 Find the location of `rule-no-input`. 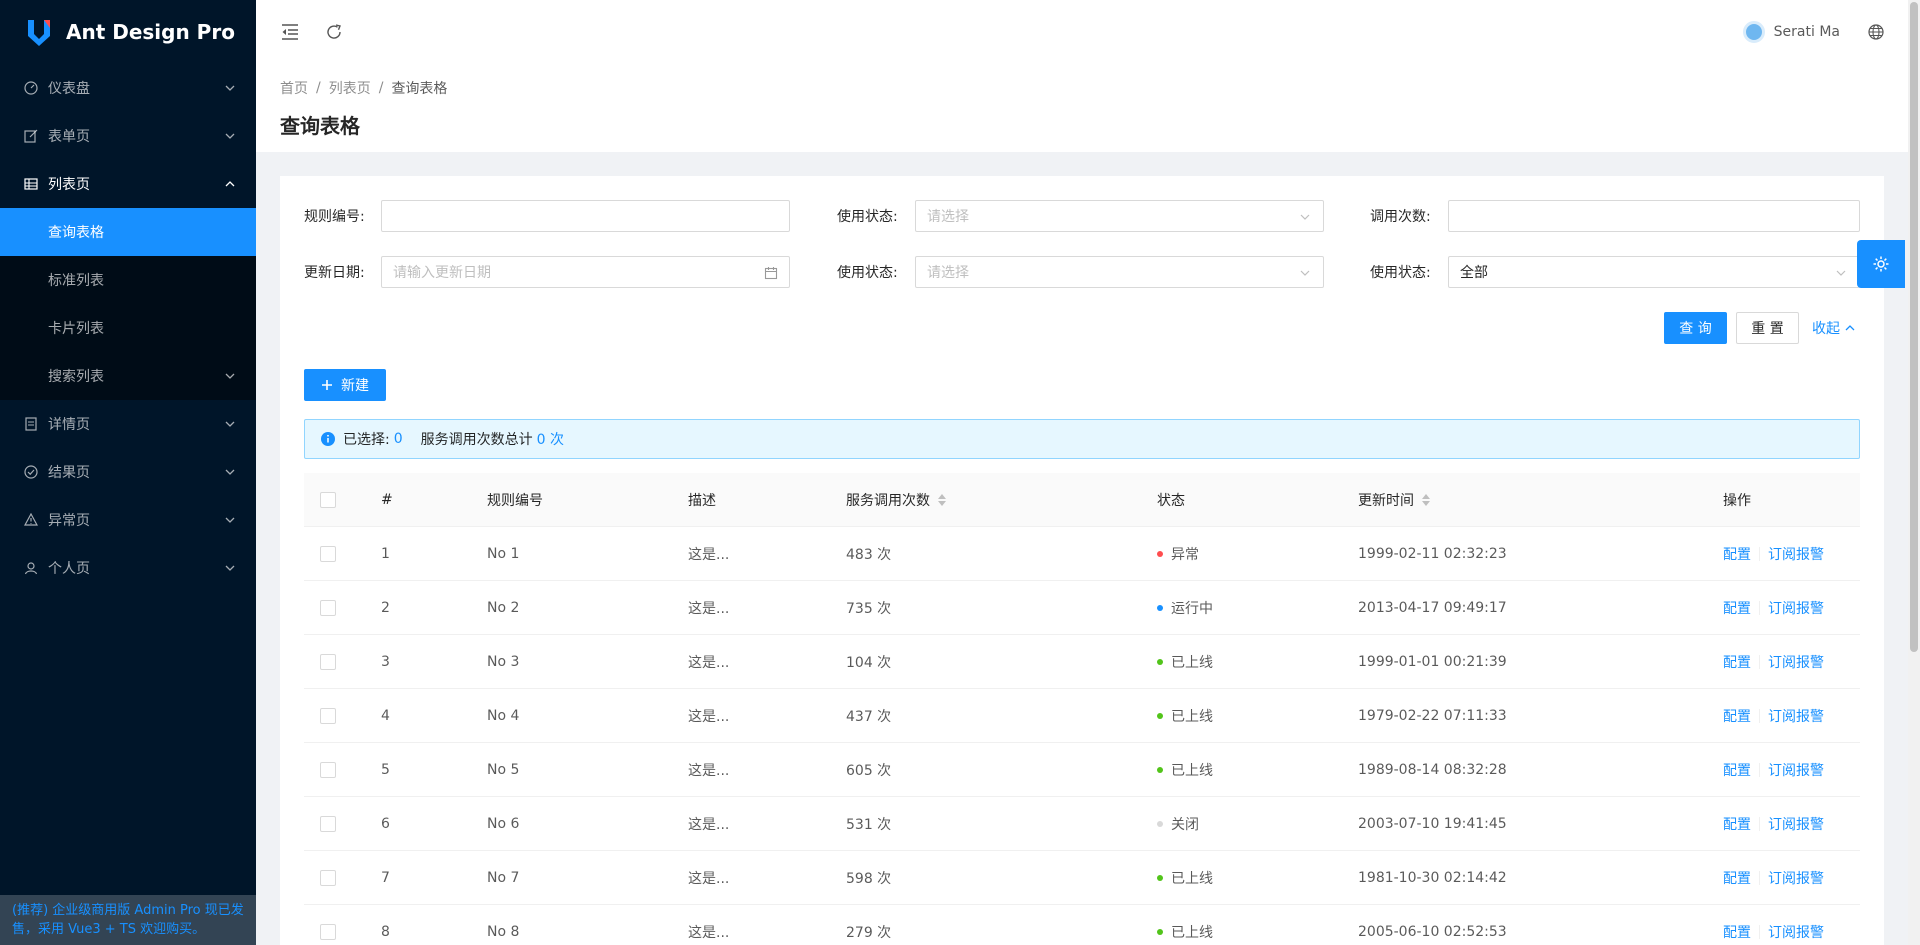

rule-no-input is located at coordinates (585, 216).